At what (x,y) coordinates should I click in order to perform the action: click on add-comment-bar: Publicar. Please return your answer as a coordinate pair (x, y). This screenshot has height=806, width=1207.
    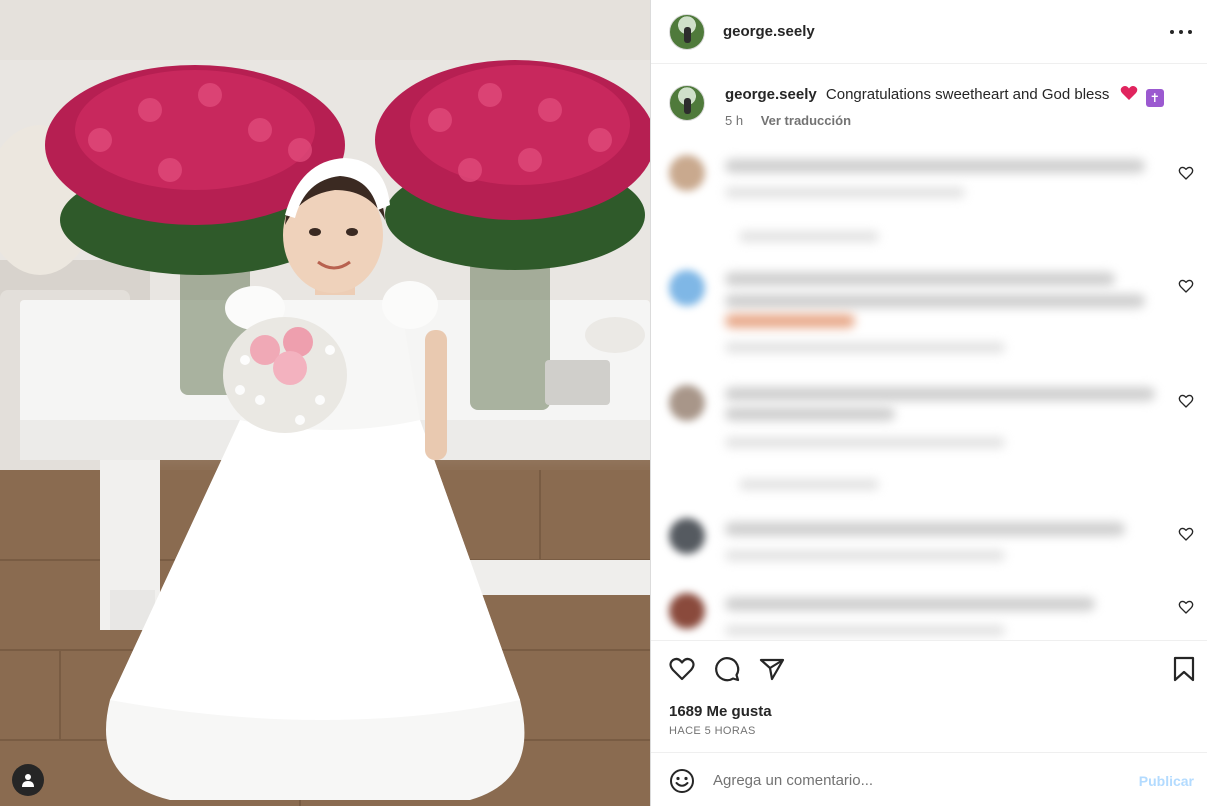
    Looking at the image, I should click on (929, 779).